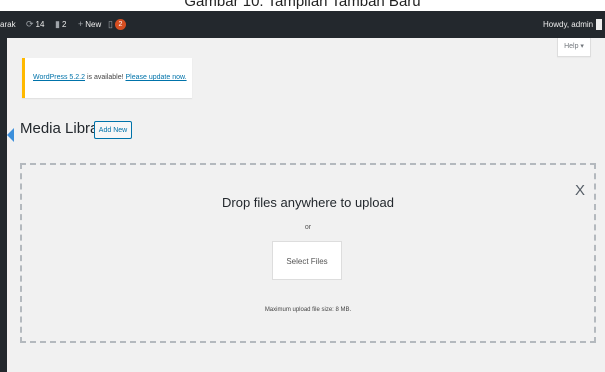 This screenshot has height=372, width=605. I want to click on add-new-button: Add New, so click(113, 130).